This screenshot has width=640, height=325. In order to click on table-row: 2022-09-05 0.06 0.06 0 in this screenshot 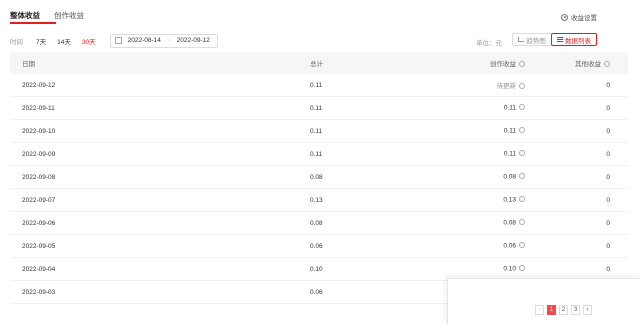, I will do `click(319, 246)`.